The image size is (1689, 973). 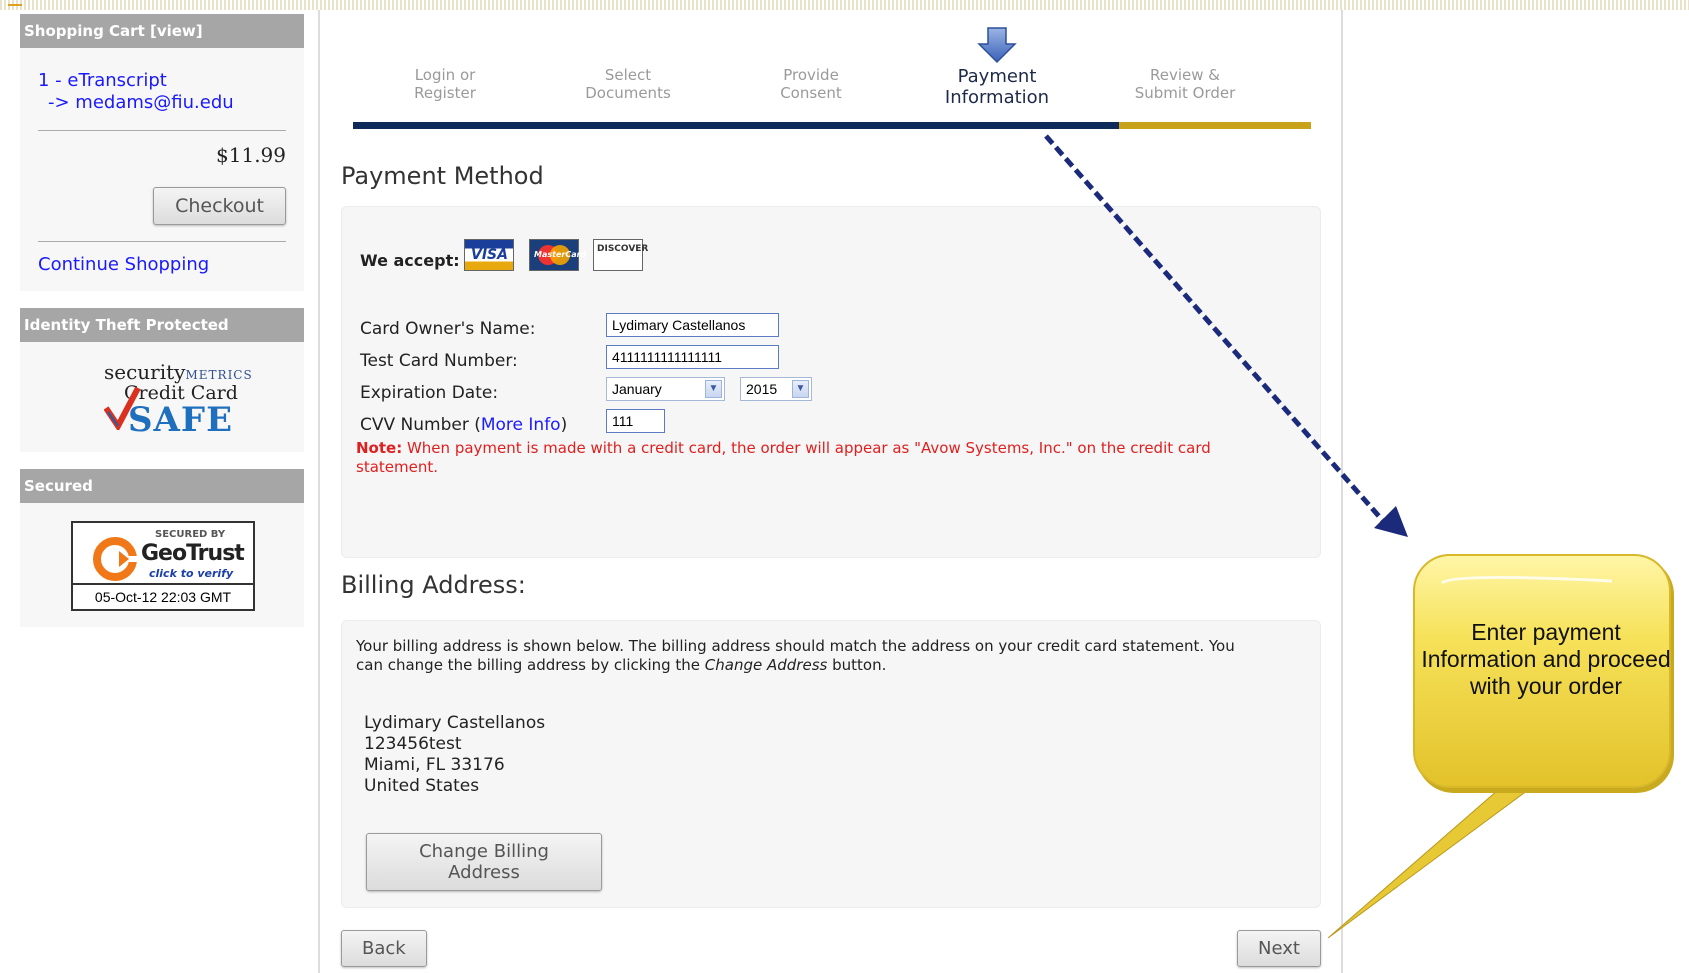 What do you see at coordinates (1215, 329) in the screenshot?
I see `dashed-arrow-line` at bounding box center [1215, 329].